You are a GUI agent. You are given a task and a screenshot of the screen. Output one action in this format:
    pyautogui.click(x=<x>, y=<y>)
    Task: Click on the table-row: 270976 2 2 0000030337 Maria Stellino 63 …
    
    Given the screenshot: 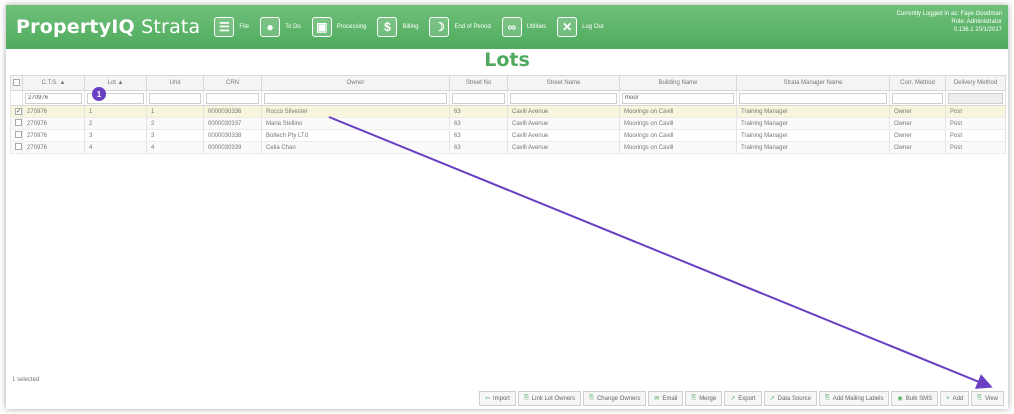 What is the action you would take?
    pyautogui.click(x=508, y=123)
    